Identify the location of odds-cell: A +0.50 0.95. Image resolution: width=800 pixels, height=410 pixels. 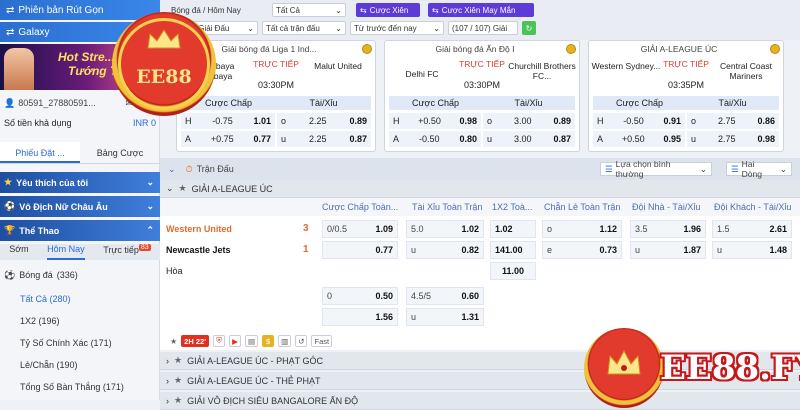
(639, 139).